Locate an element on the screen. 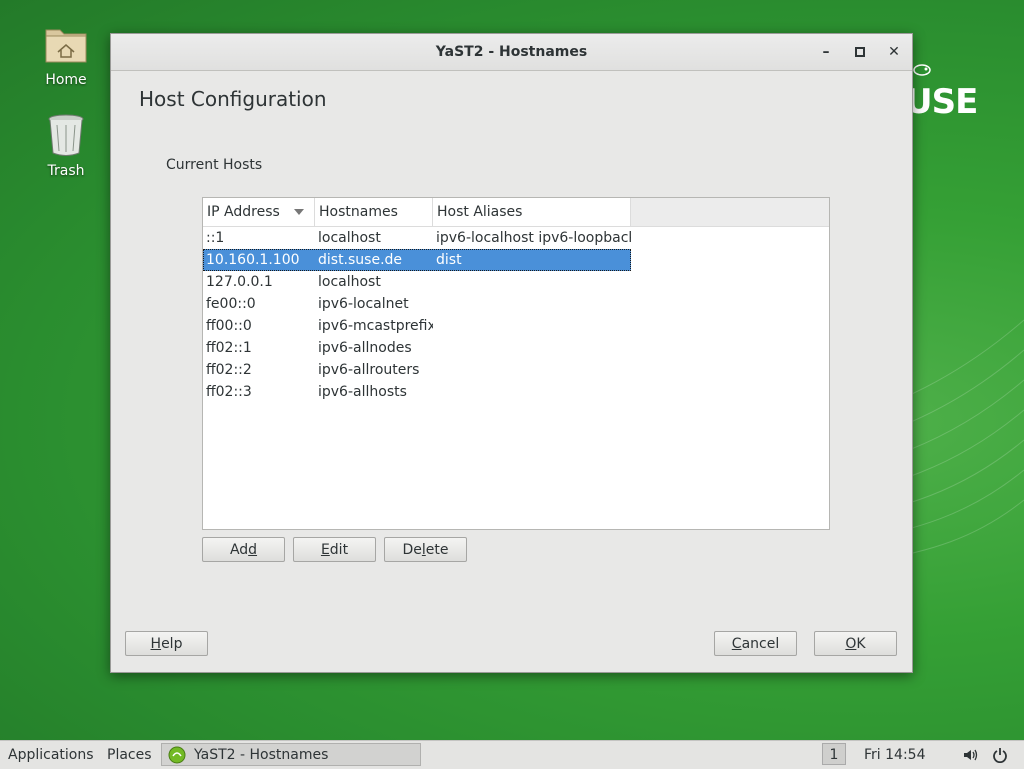  ip-address-cell: 10.160.1.100 is located at coordinates (253, 260).